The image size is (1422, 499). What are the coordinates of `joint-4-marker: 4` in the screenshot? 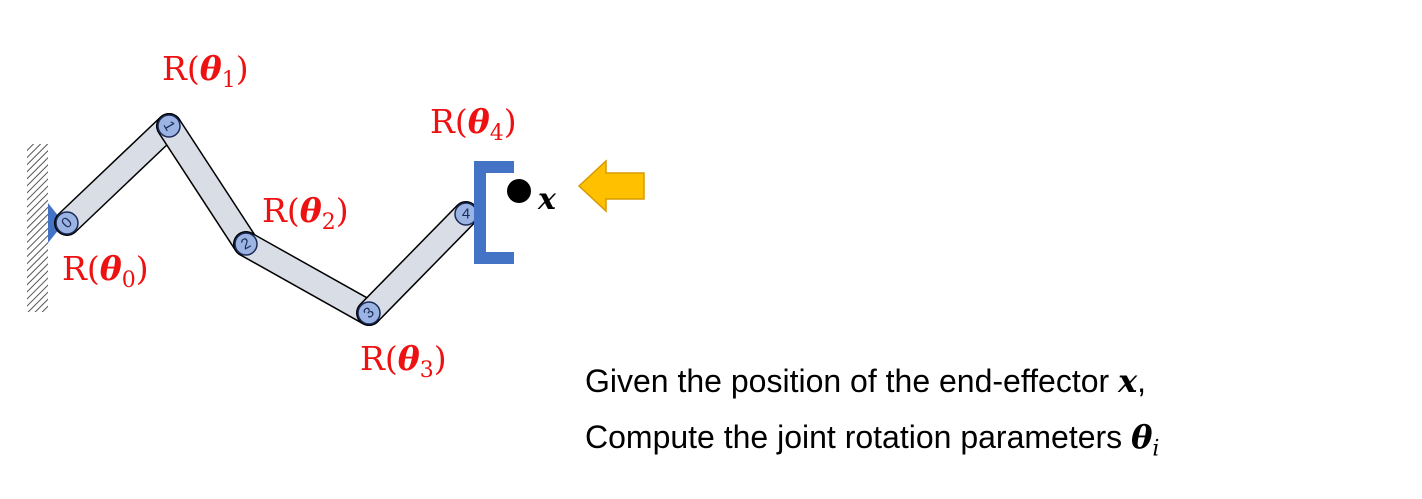 It's located at (466, 214).